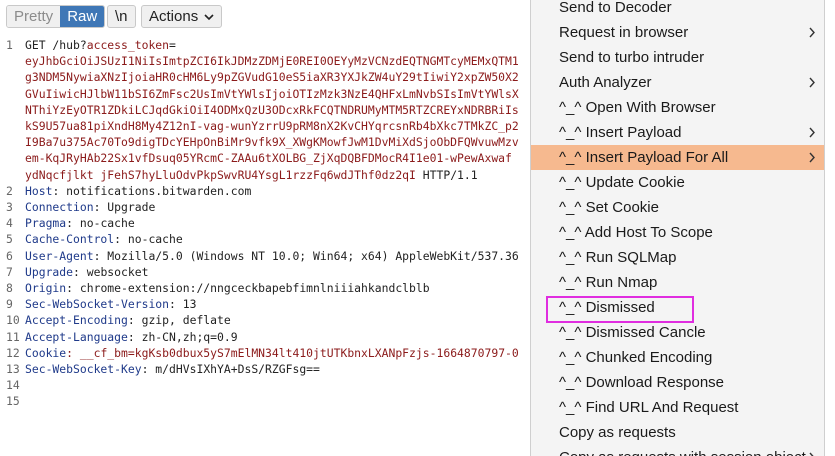  I want to click on menu-item: ^_^ Download Response, so click(677, 382).